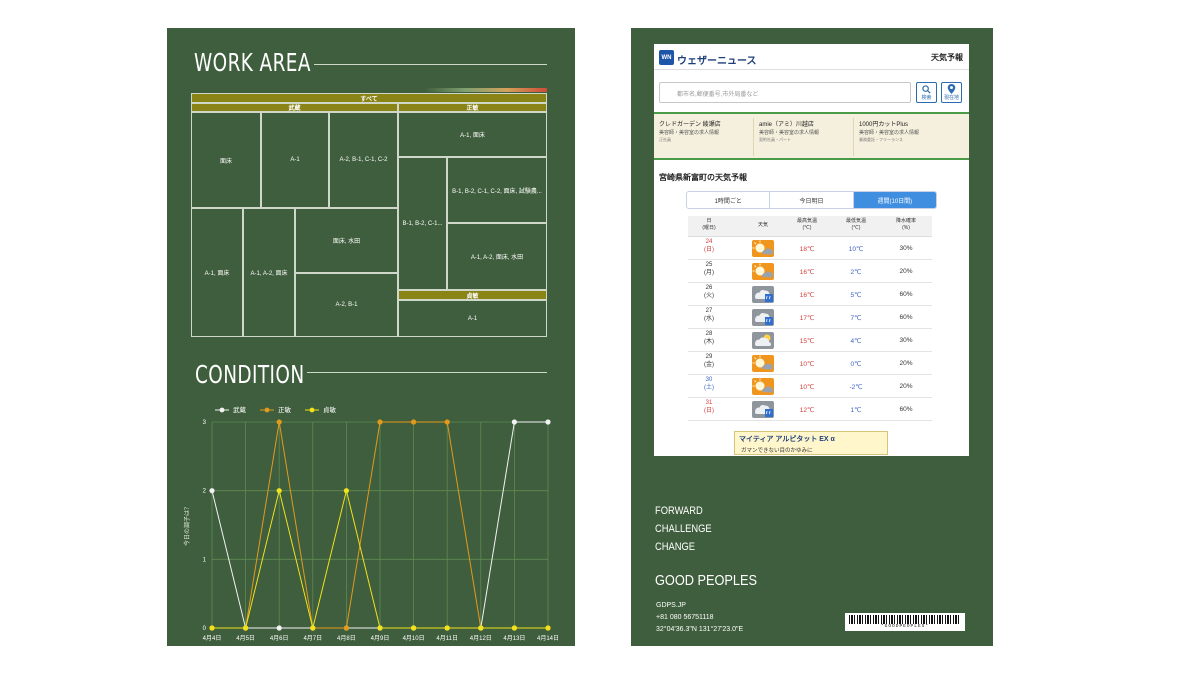 The height and width of the screenshot is (675, 1200). What do you see at coordinates (807, 410) in the screenshot?
I see `forecast-high: 12℃` at bounding box center [807, 410].